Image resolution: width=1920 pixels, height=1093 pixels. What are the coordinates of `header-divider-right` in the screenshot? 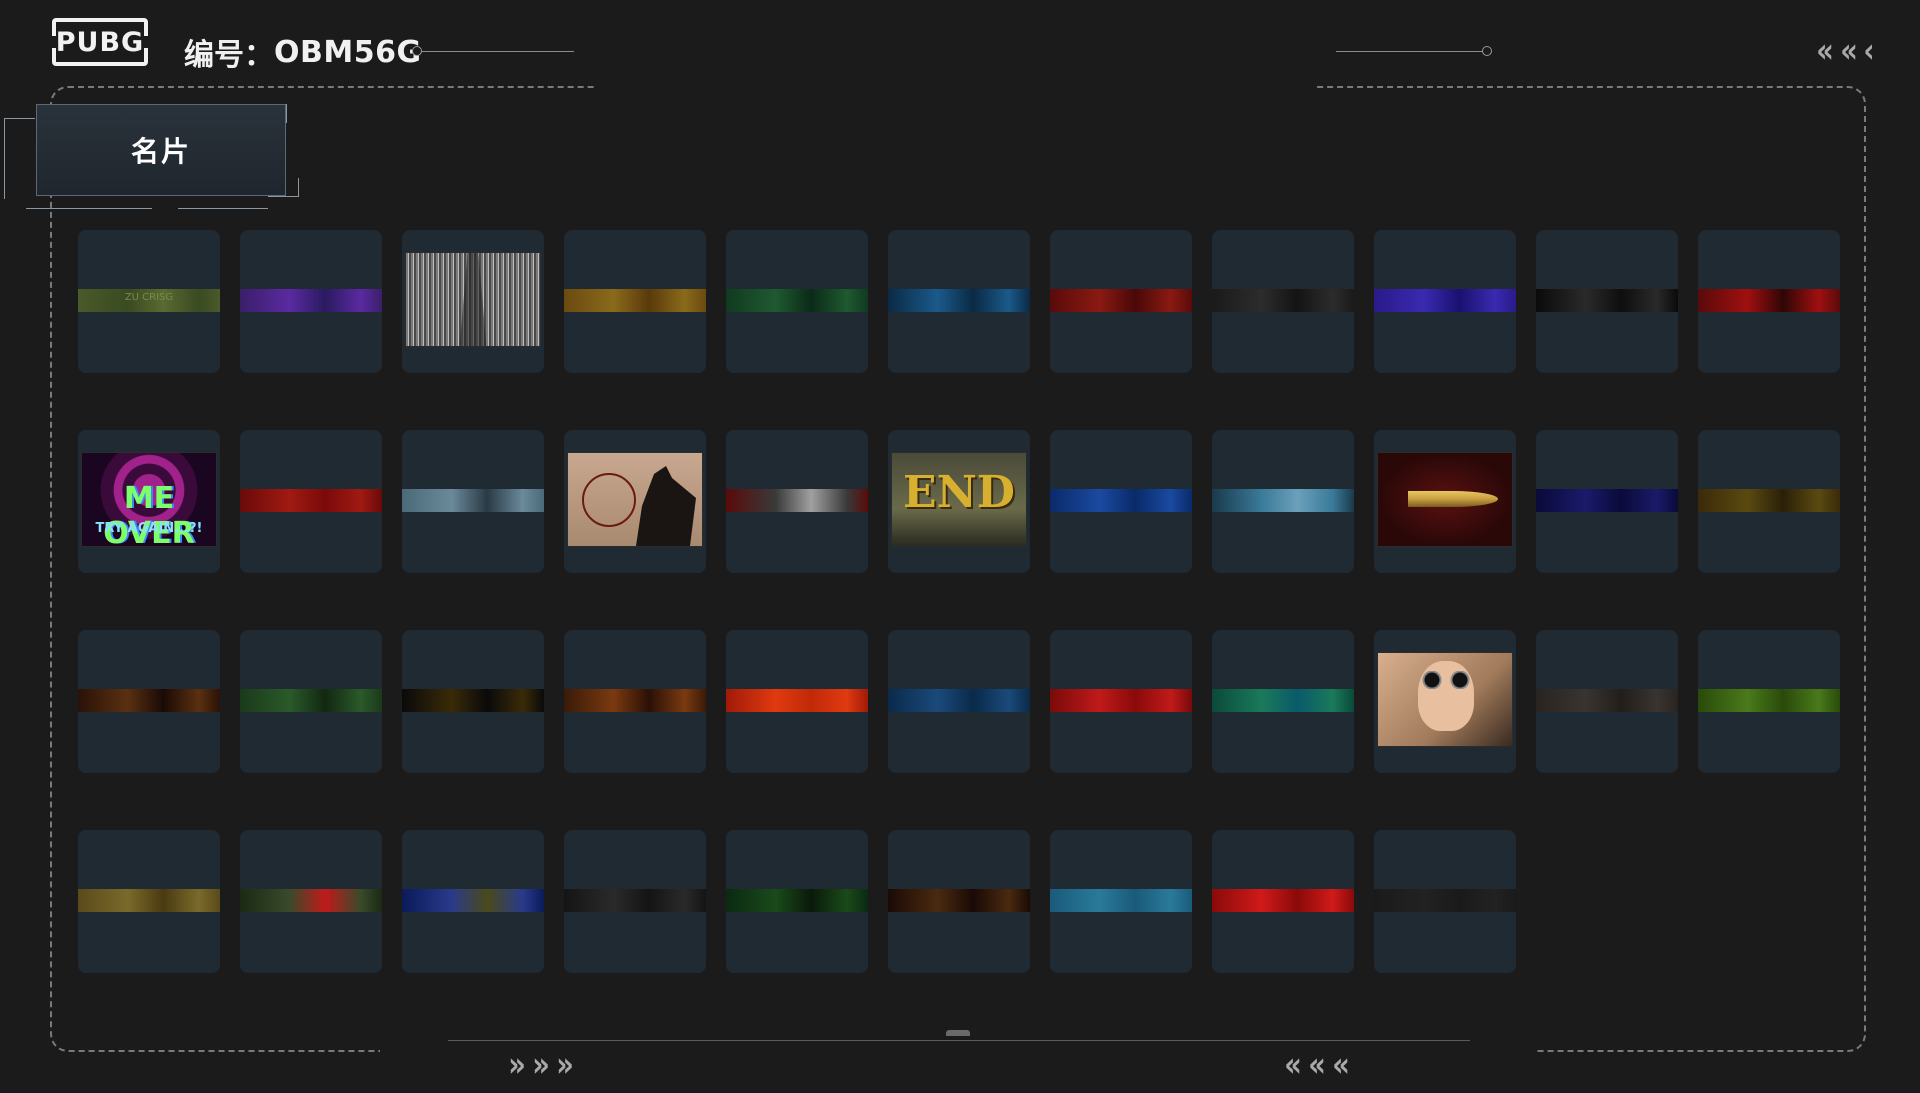 It's located at (1414, 51).